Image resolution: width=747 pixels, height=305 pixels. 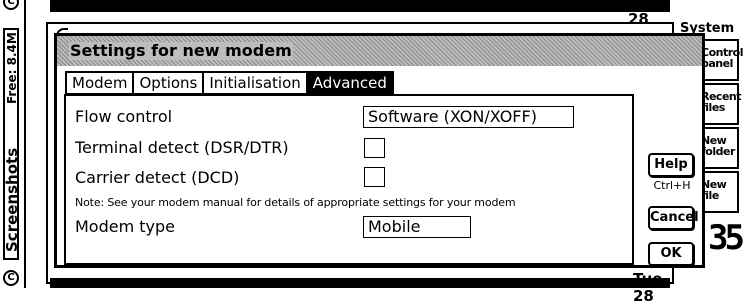 I want to click on flow-control-select: Software (XON/XOFF), so click(x=468, y=117).